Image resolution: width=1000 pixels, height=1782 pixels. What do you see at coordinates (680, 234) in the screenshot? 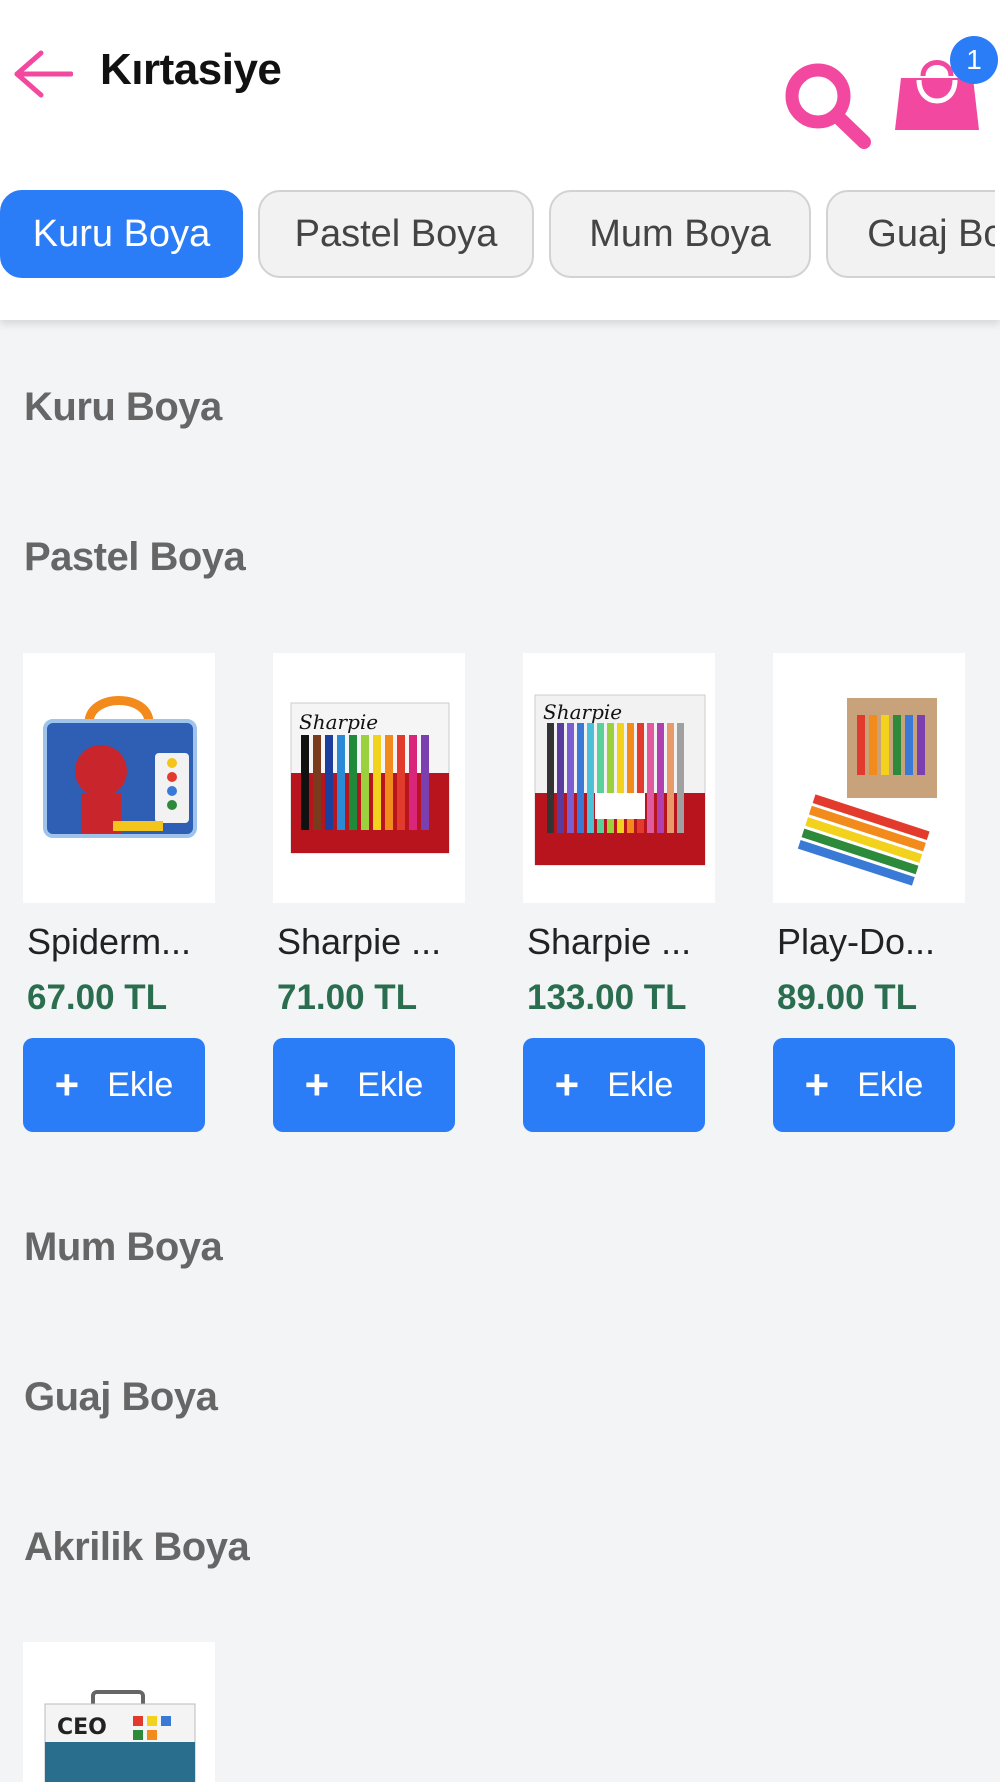
I see `tab-mum-boya: Mum Boya` at bounding box center [680, 234].